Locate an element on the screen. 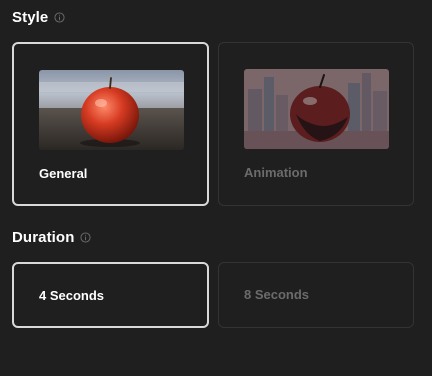  style-title-label: Style is located at coordinates (30, 17).